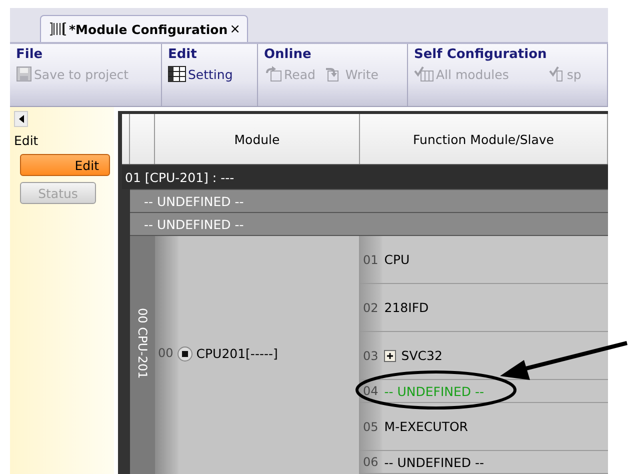  What do you see at coordinates (30, 54) in the screenshot?
I see `ribbon-group-title: File` at bounding box center [30, 54].